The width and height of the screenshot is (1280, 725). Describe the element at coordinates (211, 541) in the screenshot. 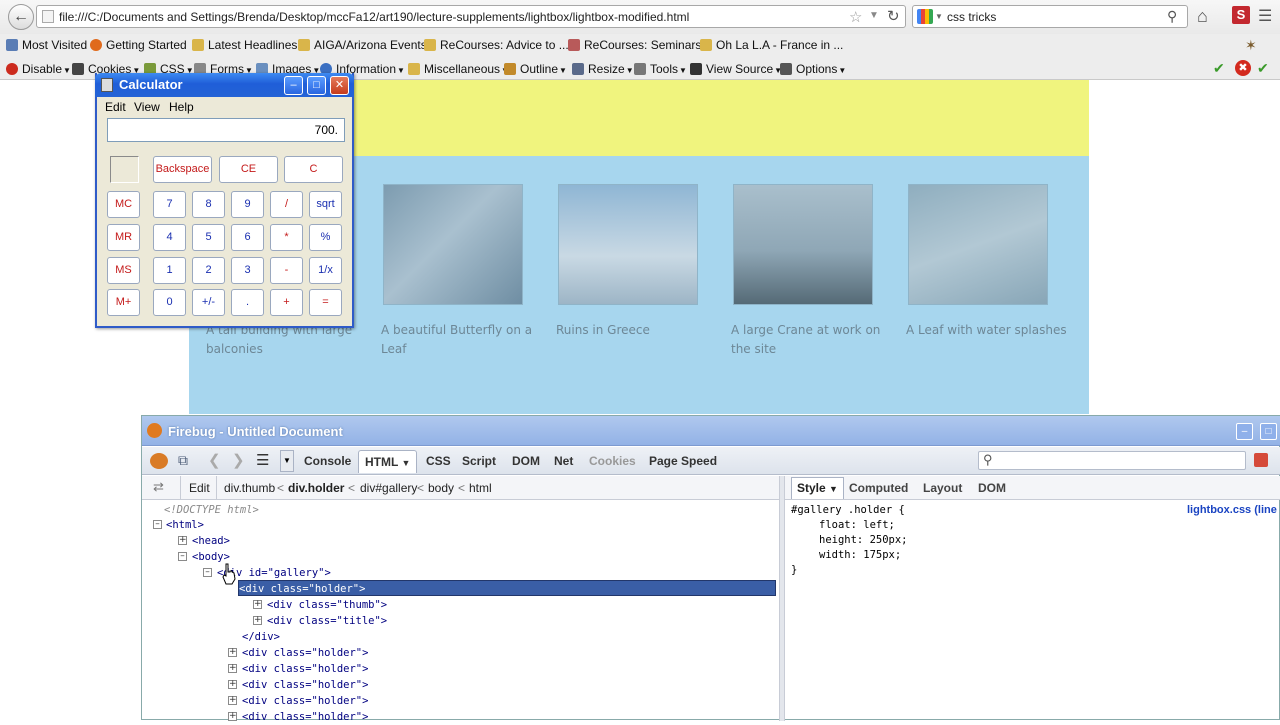

I see `tree-head: <head>` at that location.